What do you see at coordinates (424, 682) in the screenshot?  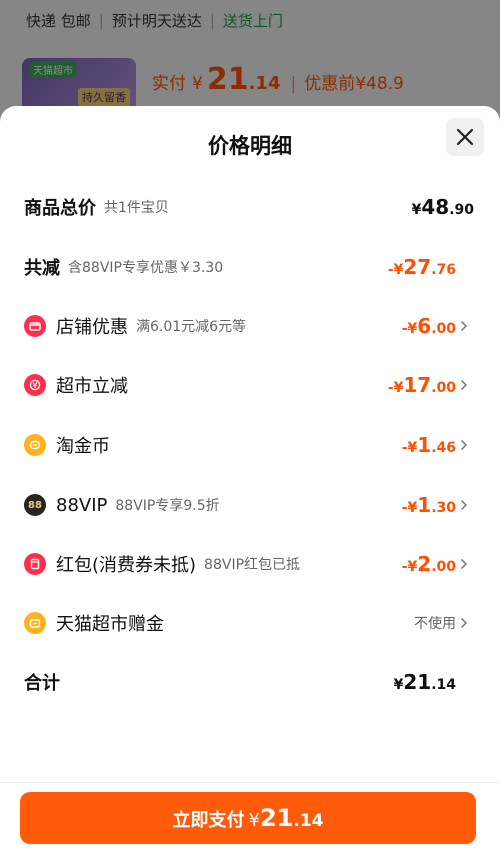 I see `total-amount: ¥21.14` at bounding box center [424, 682].